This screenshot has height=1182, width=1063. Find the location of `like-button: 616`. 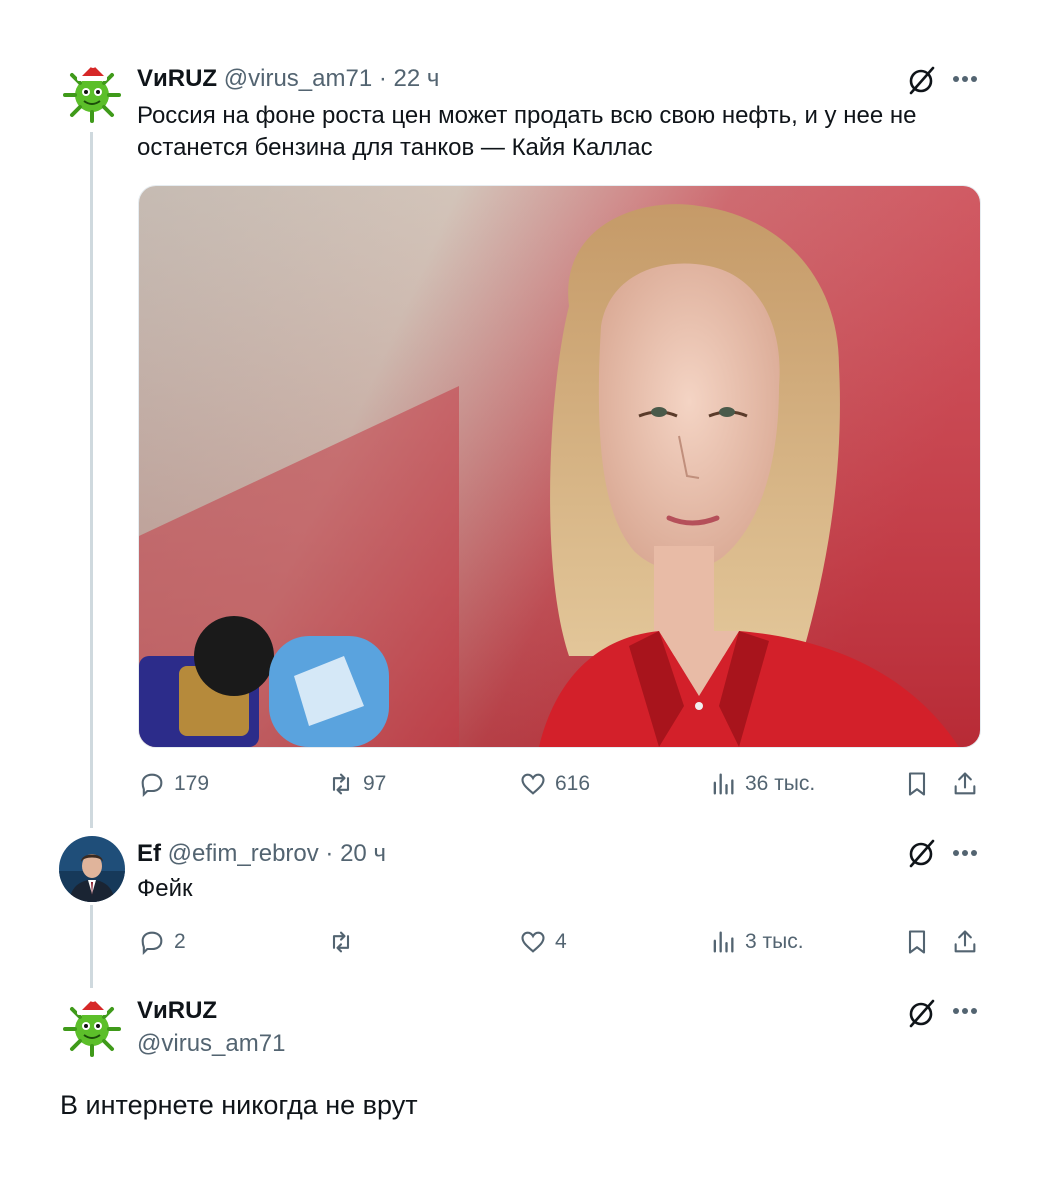

like-button: 616 is located at coordinates (554, 784).